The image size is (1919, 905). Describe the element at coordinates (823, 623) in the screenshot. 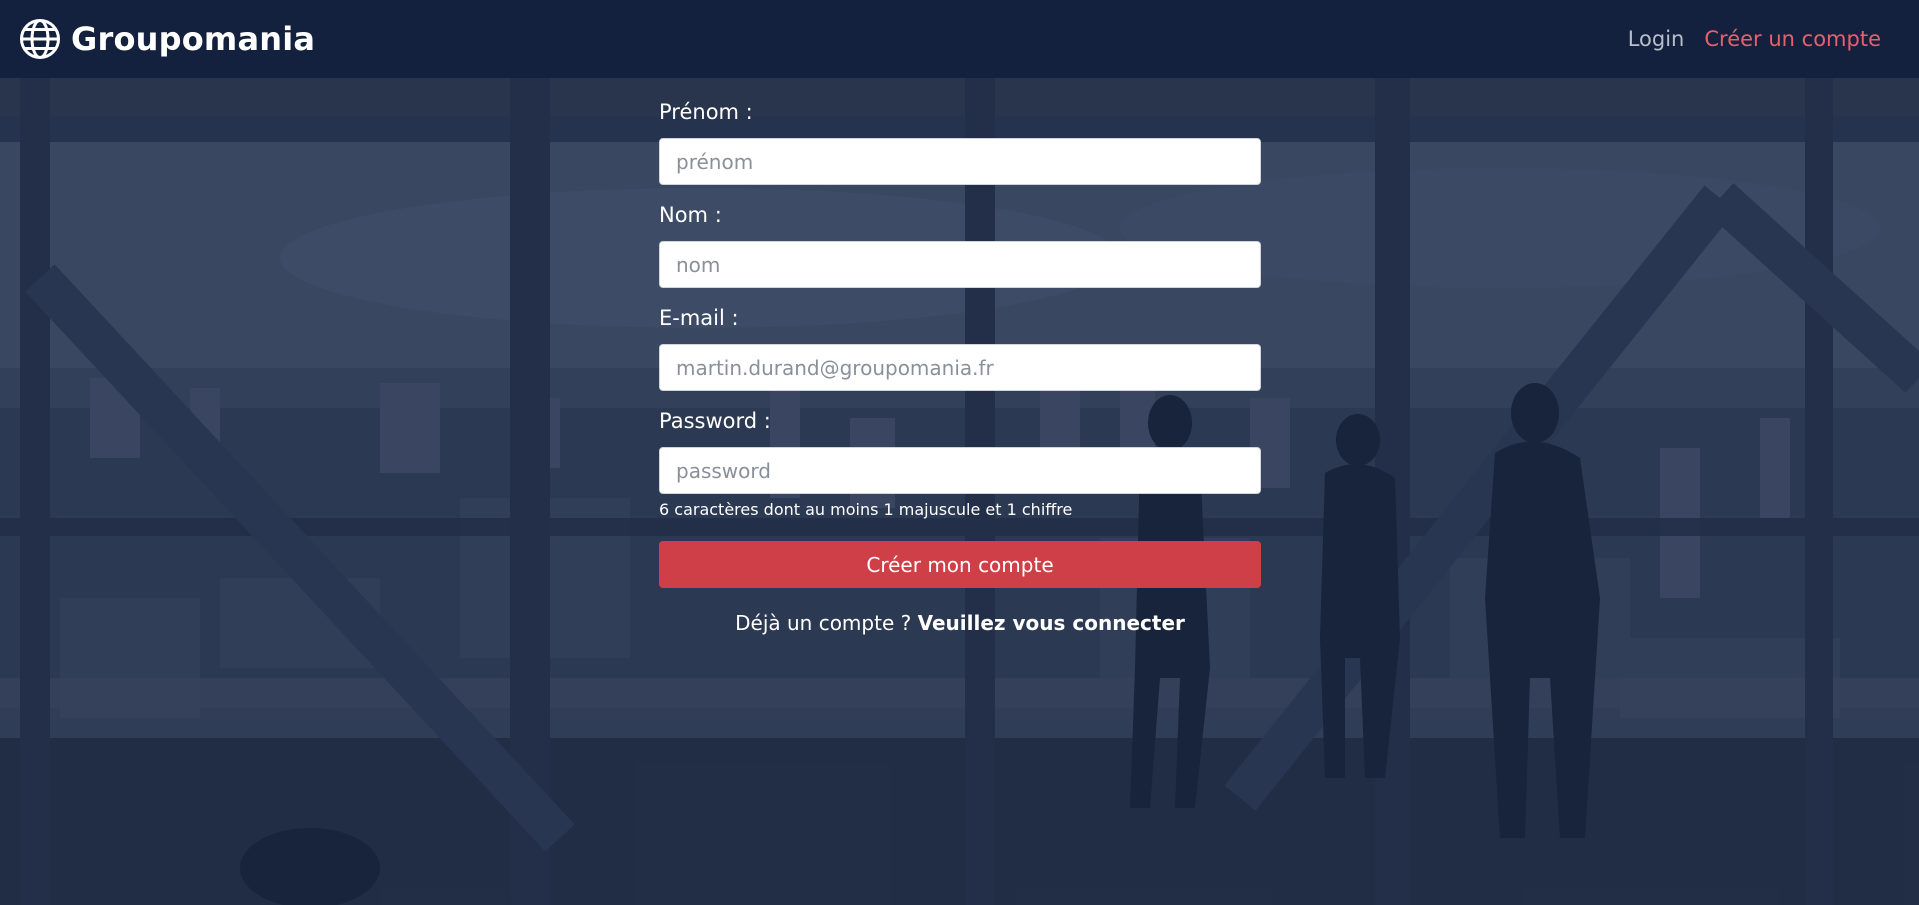

I see `login-prompt-text: Déjà un compte ?` at that location.